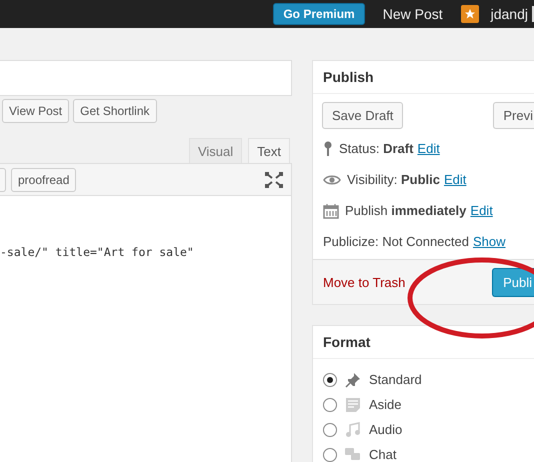  I want to click on publish-meta-text: Publish immediately, so click(405, 210).